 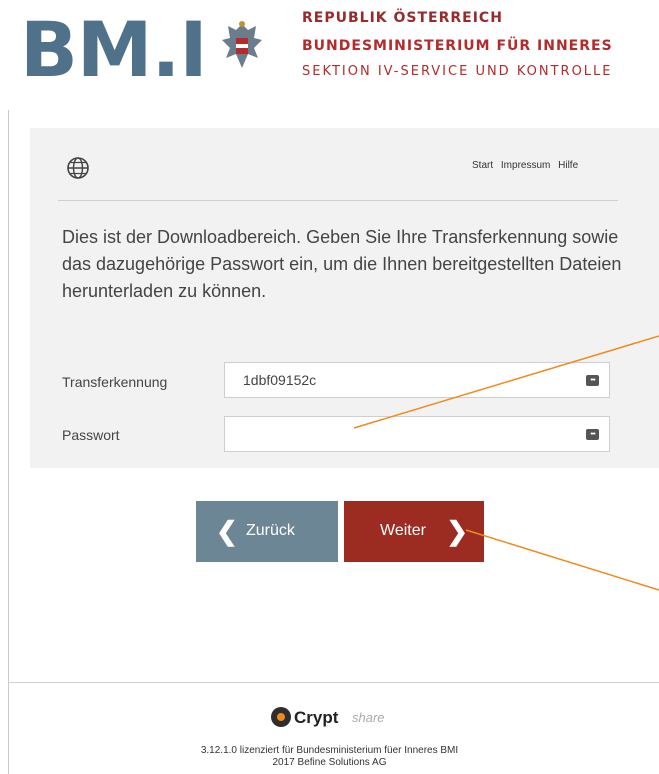 What do you see at coordinates (338, 200) in the screenshot?
I see `panel-divider` at bounding box center [338, 200].